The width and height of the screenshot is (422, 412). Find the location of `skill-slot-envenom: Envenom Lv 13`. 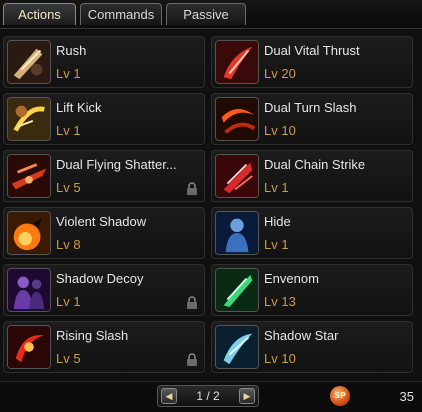

skill-slot-envenom: Envenom Lv 13 is located at coordinates (312, 290).